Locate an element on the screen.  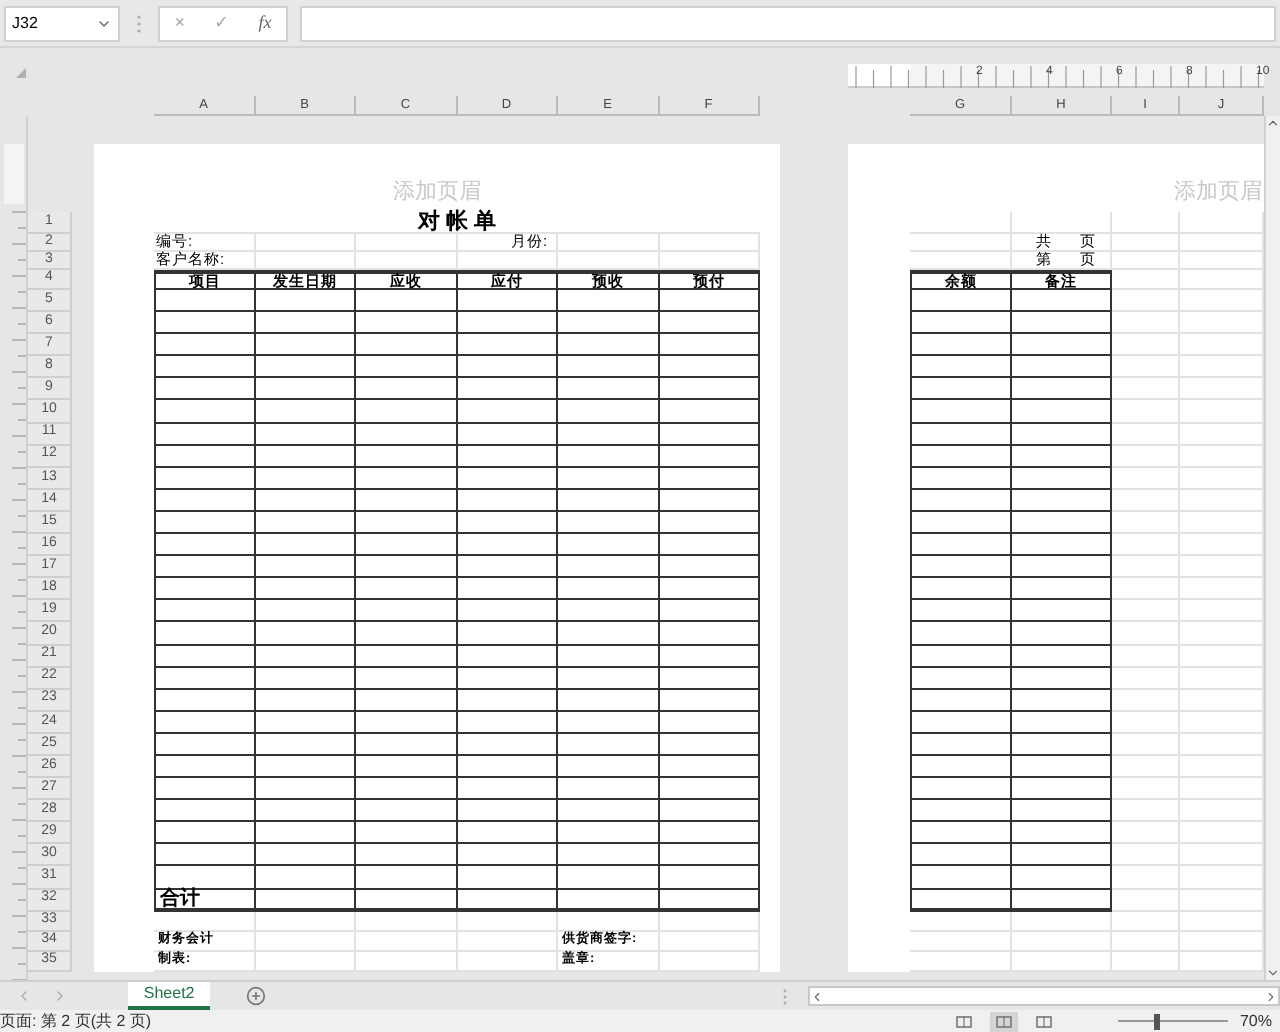
view-button is located at coordinates (1003, 1021).